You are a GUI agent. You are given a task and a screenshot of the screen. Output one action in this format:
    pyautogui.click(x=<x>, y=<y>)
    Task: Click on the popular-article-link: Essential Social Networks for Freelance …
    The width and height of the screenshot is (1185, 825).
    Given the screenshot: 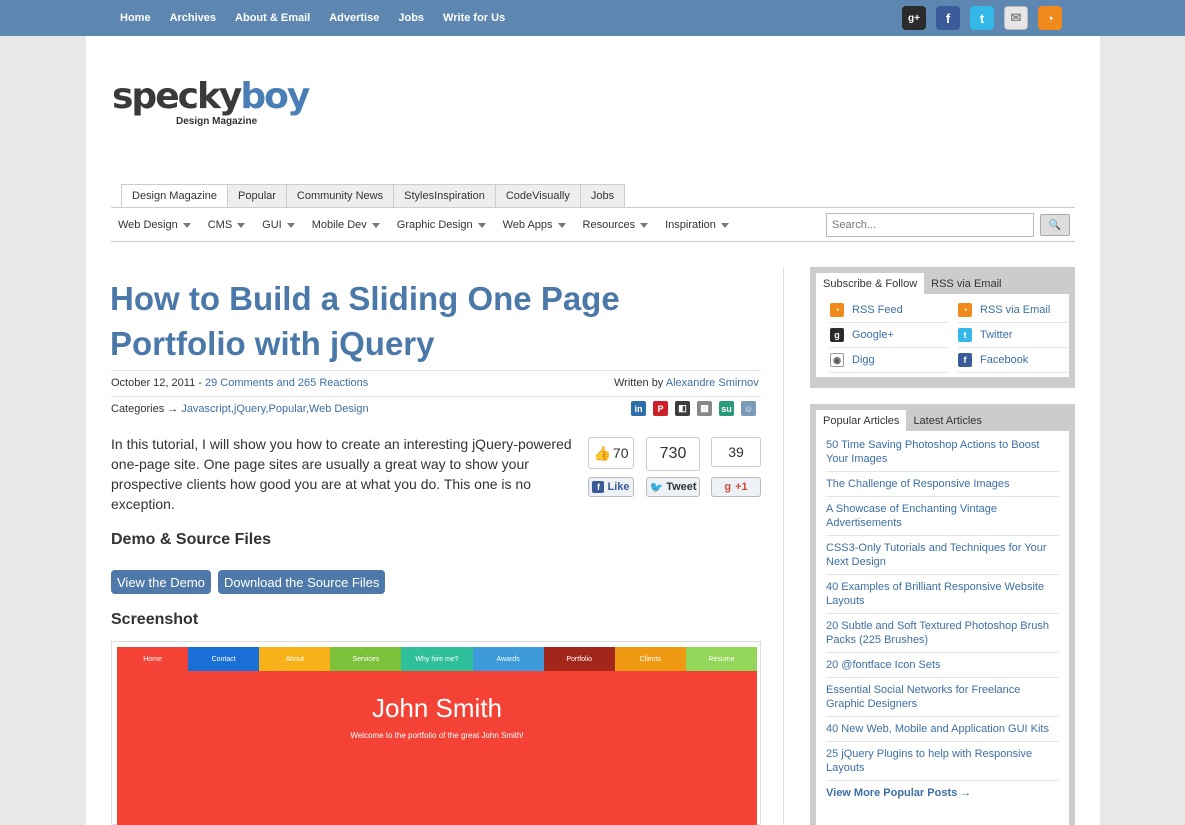 What is the action you would take?
    pyautogui.click(x=942, y=697)
    